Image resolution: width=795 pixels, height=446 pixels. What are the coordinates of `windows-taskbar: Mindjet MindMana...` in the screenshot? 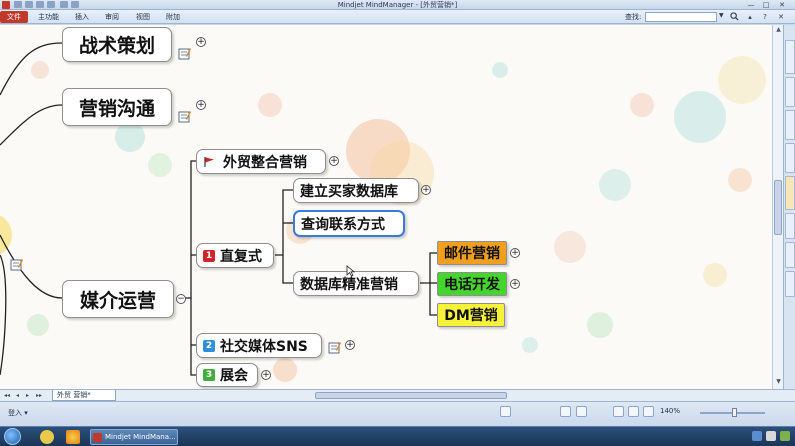 It's located at (397, 436).